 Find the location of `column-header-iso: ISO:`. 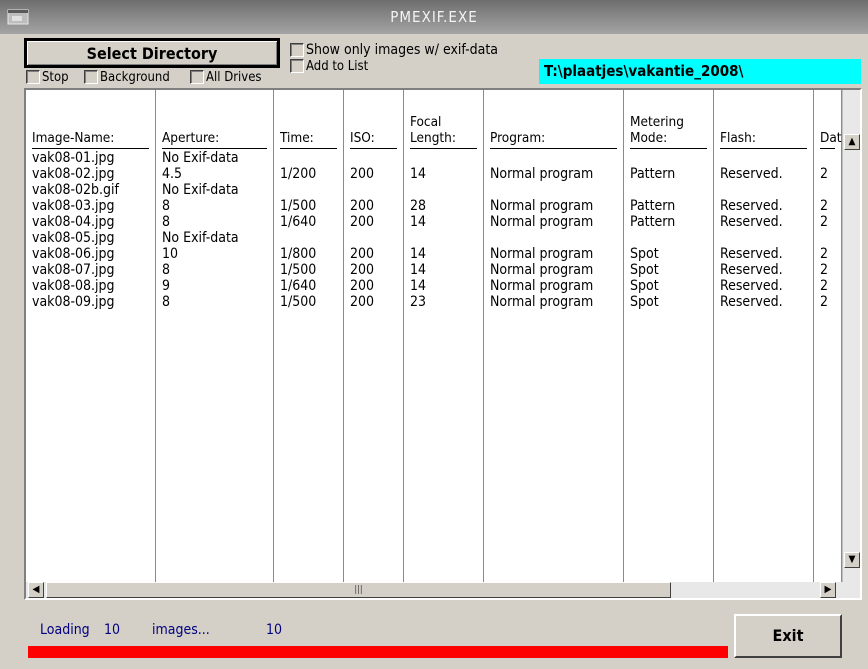

column-header-iso: ISO: is located at coordinates (373, 128).